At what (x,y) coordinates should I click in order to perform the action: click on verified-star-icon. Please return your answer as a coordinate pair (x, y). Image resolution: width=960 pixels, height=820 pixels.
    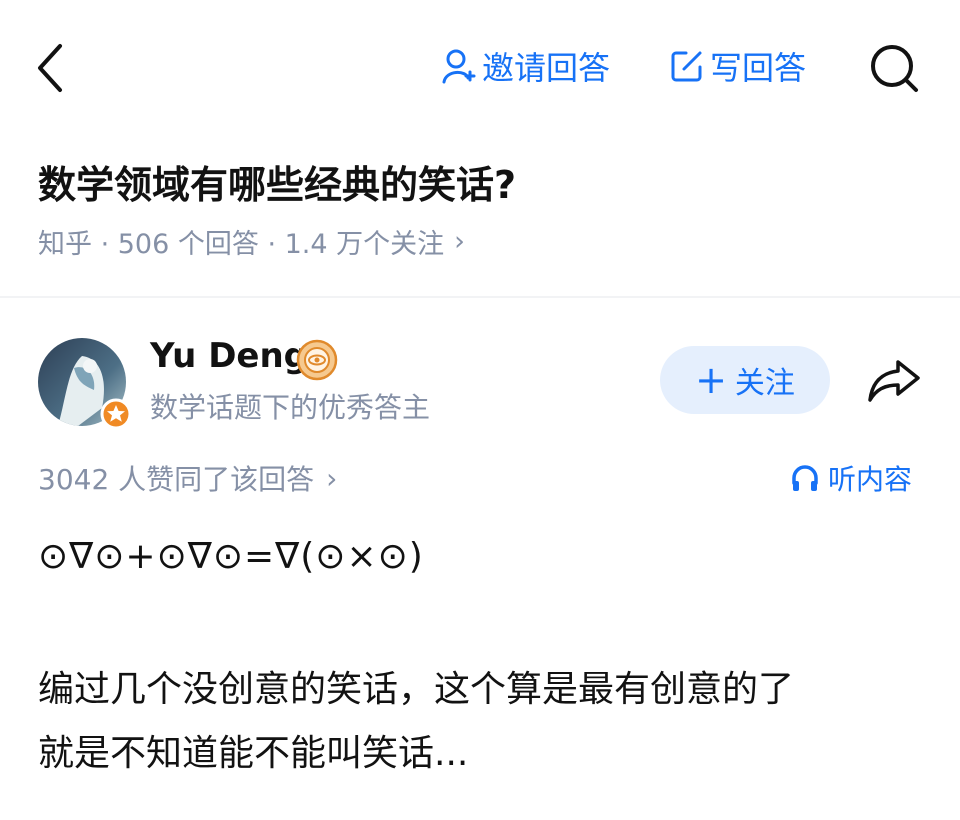
    Looking at the image, I should click on (116, 414).